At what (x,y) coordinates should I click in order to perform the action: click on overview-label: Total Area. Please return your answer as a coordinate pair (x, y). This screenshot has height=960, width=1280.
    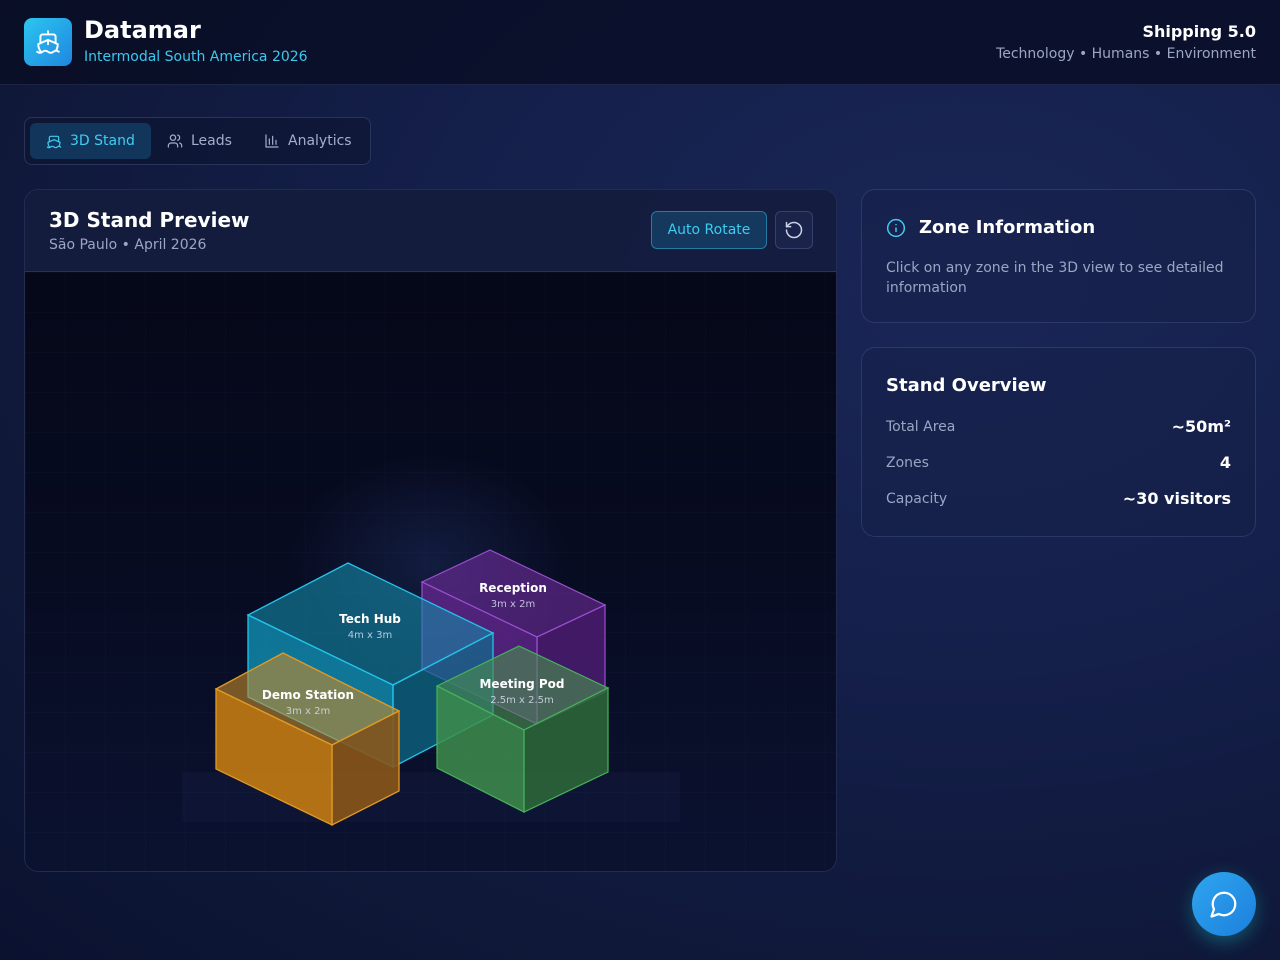
    Looking at the image, I should click on (921, 427).